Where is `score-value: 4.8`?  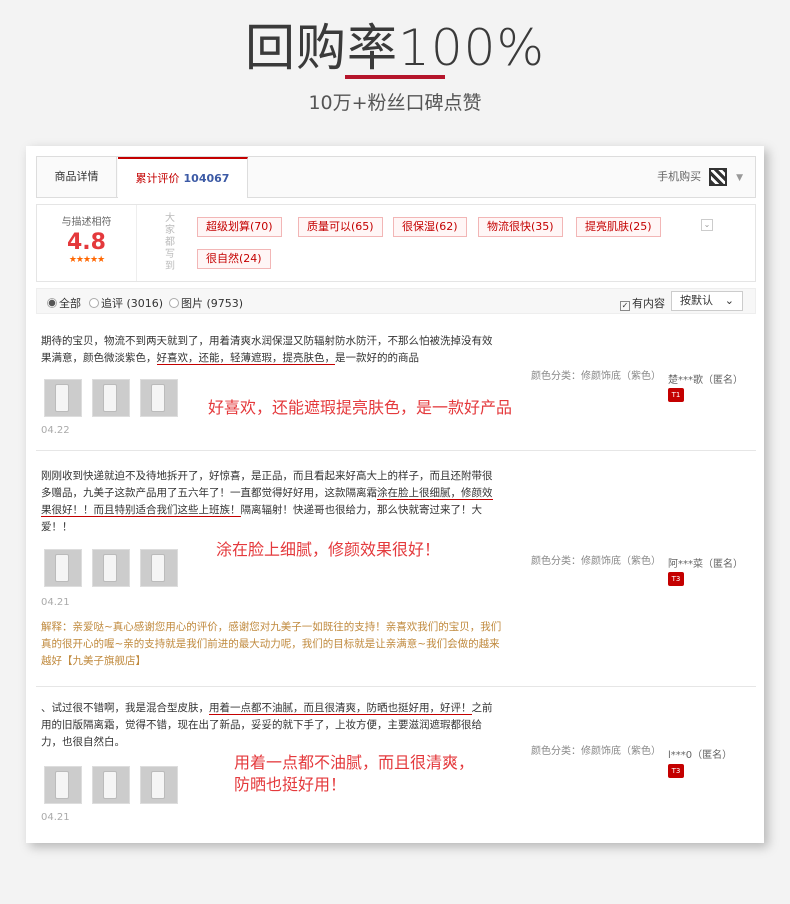
score-value: 4.8 is located at coordinates (86, 242).